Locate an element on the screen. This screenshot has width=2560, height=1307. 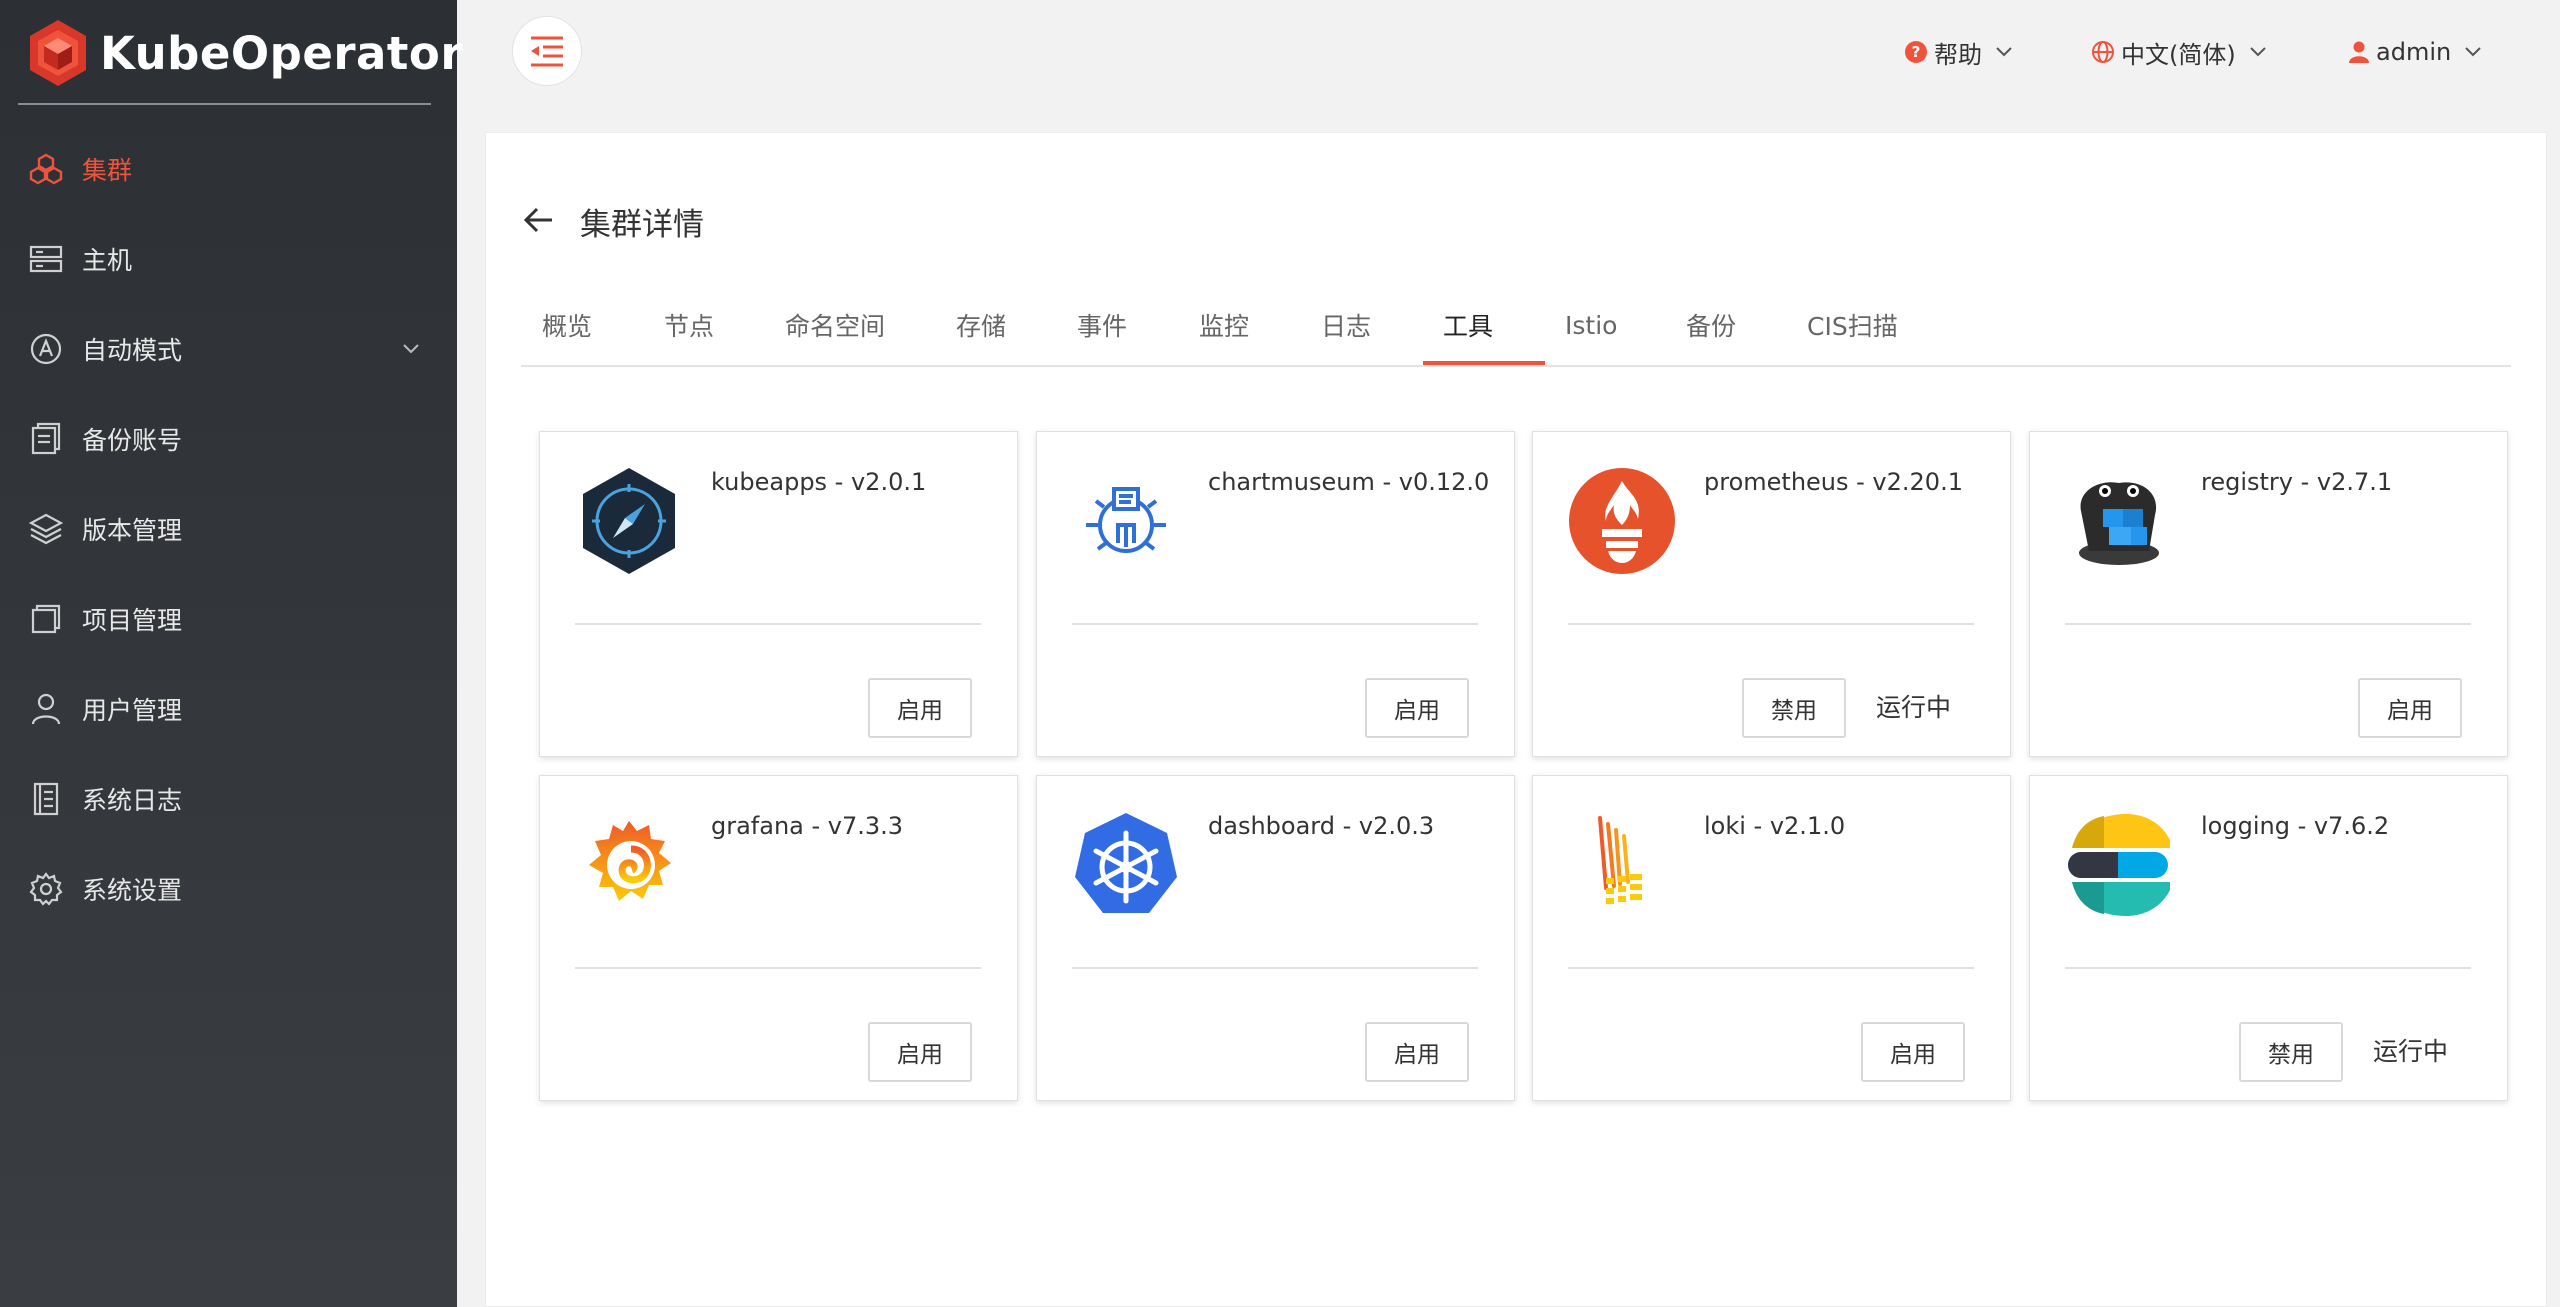
cluster-icon is located at coordinates (46, 169).